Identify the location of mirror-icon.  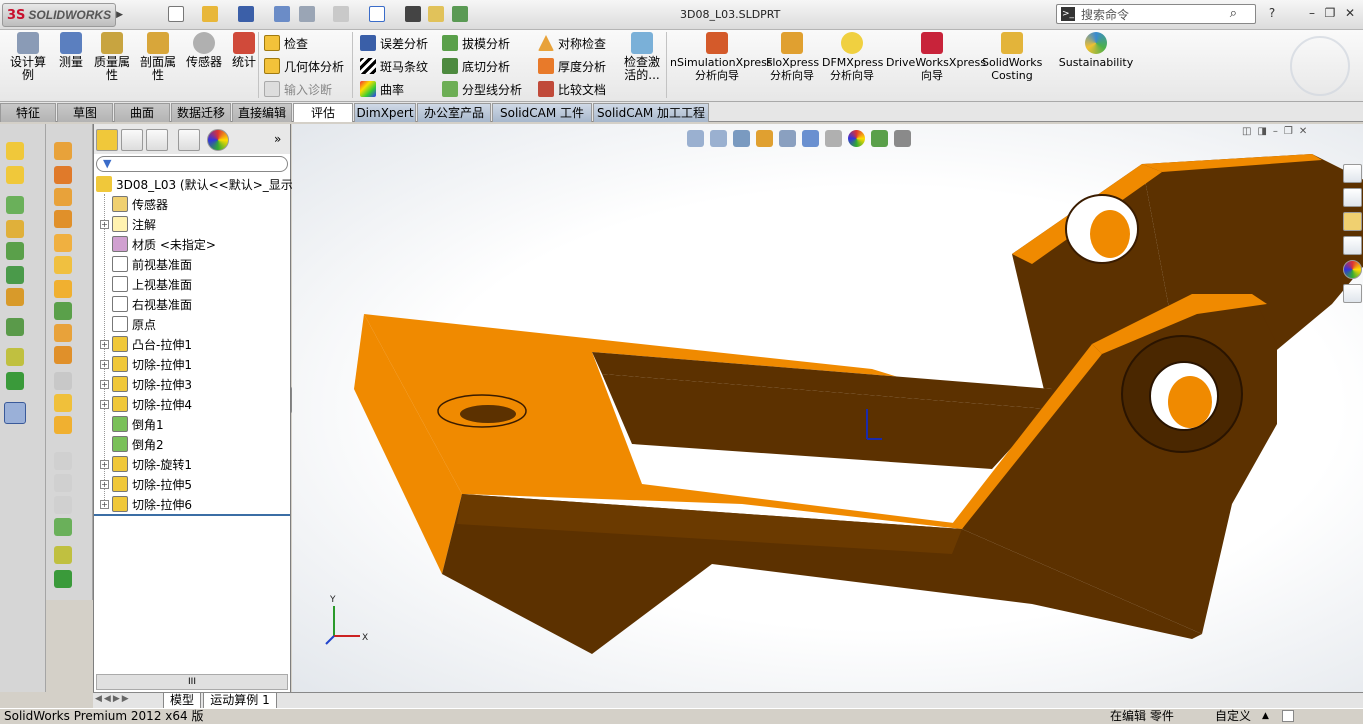
(63, 461).